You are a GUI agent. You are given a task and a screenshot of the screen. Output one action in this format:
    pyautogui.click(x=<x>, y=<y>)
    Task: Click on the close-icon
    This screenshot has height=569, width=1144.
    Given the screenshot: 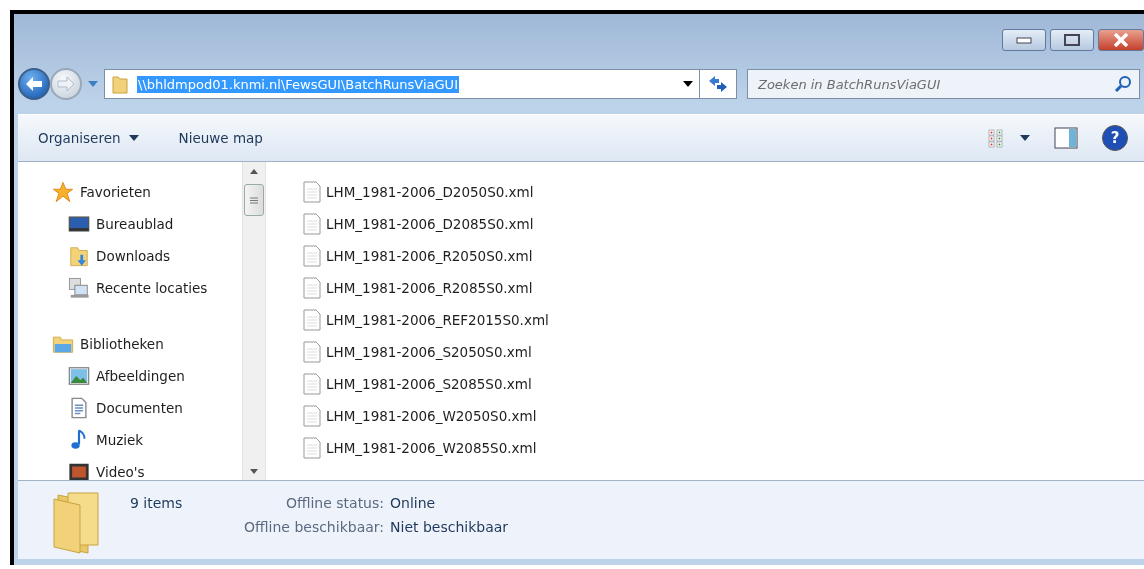 What is the action you would take?
    pyautogui.click(x=1121, y=40)
    